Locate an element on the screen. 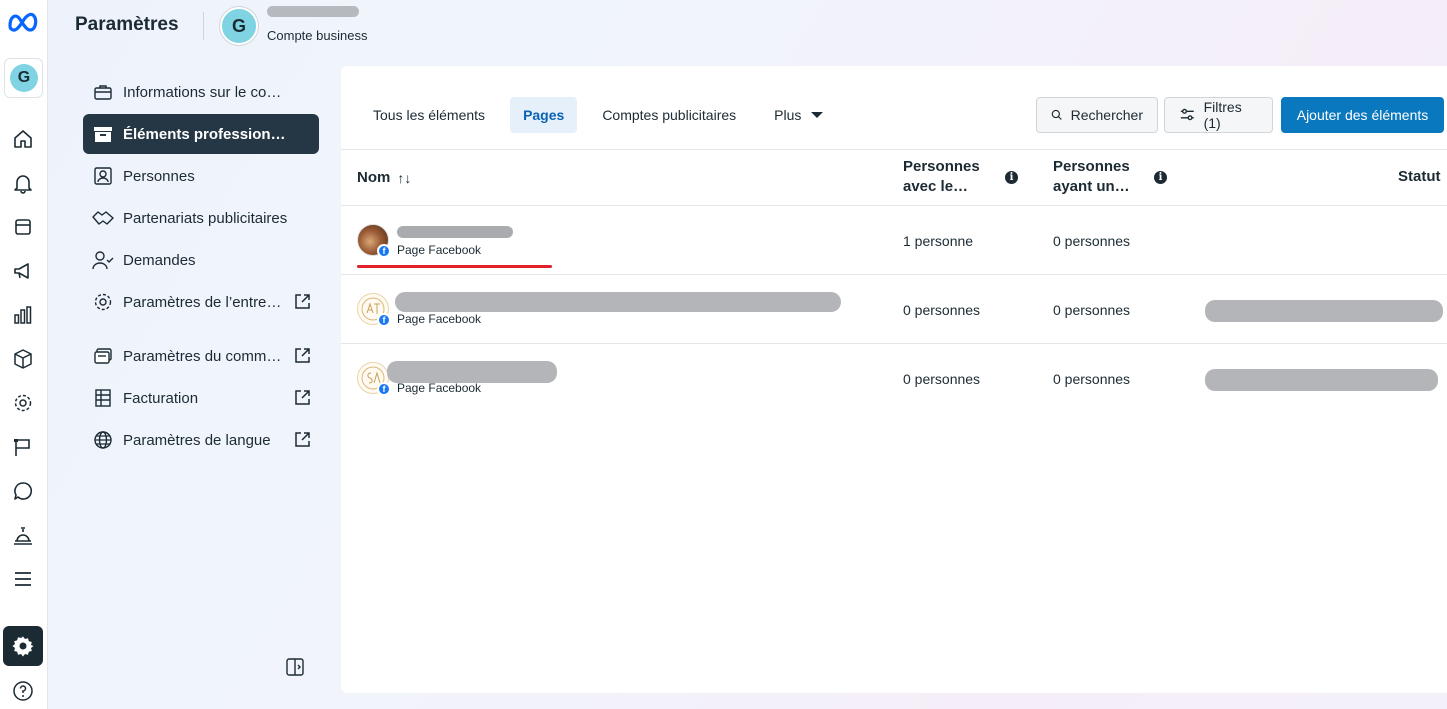 The height and width of the screenshot is (709, 1447). nav-item-people: Personnes is located at coordinates (201, 176).